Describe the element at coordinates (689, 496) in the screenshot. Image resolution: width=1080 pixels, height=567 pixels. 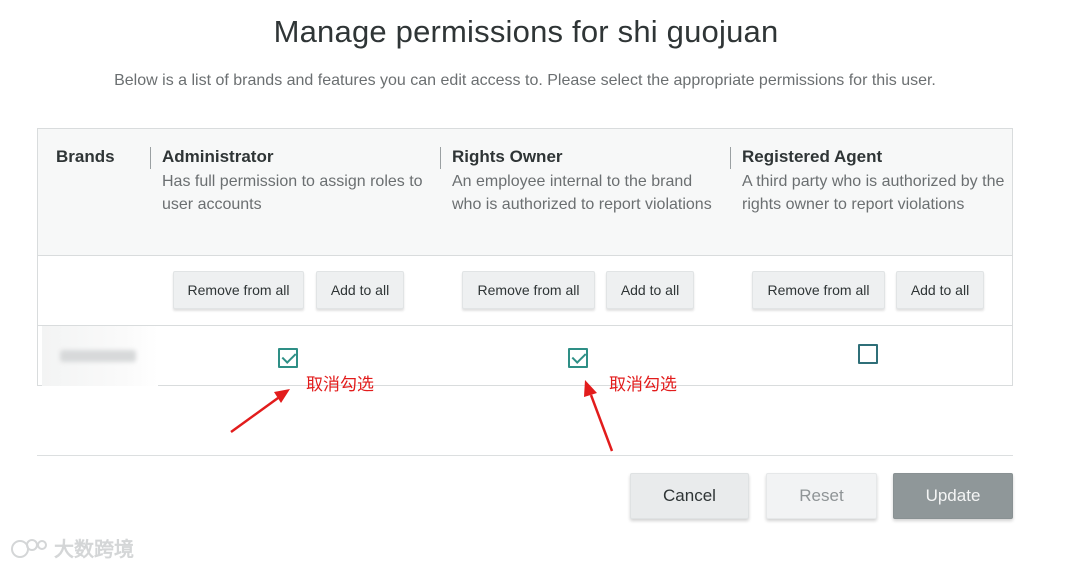
I see `cancel-button: Cancel` at that location.